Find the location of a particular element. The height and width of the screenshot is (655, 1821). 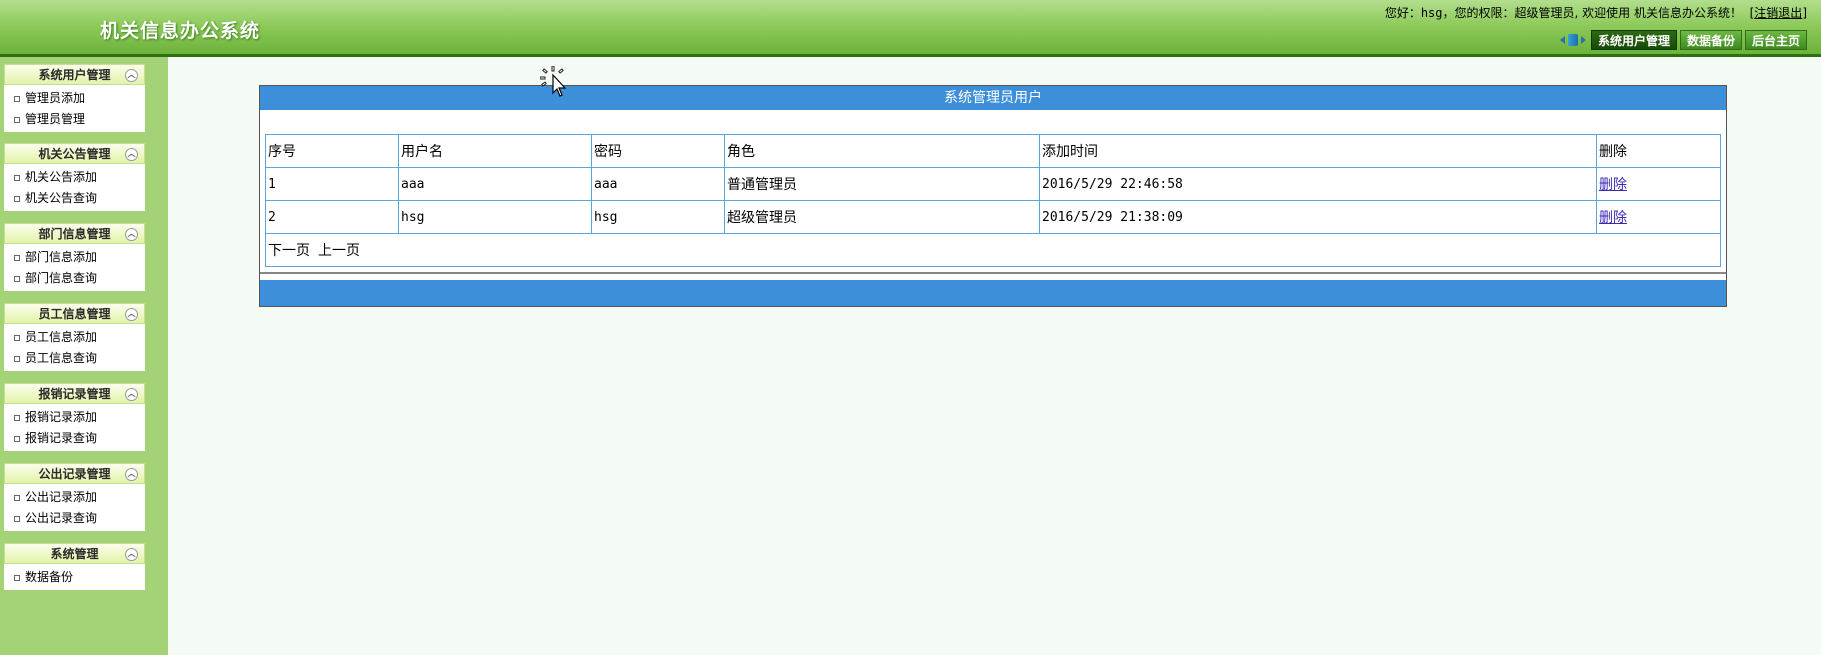

sidebar-group-title: 公出记录管理 is located at coordinates (74, 474).